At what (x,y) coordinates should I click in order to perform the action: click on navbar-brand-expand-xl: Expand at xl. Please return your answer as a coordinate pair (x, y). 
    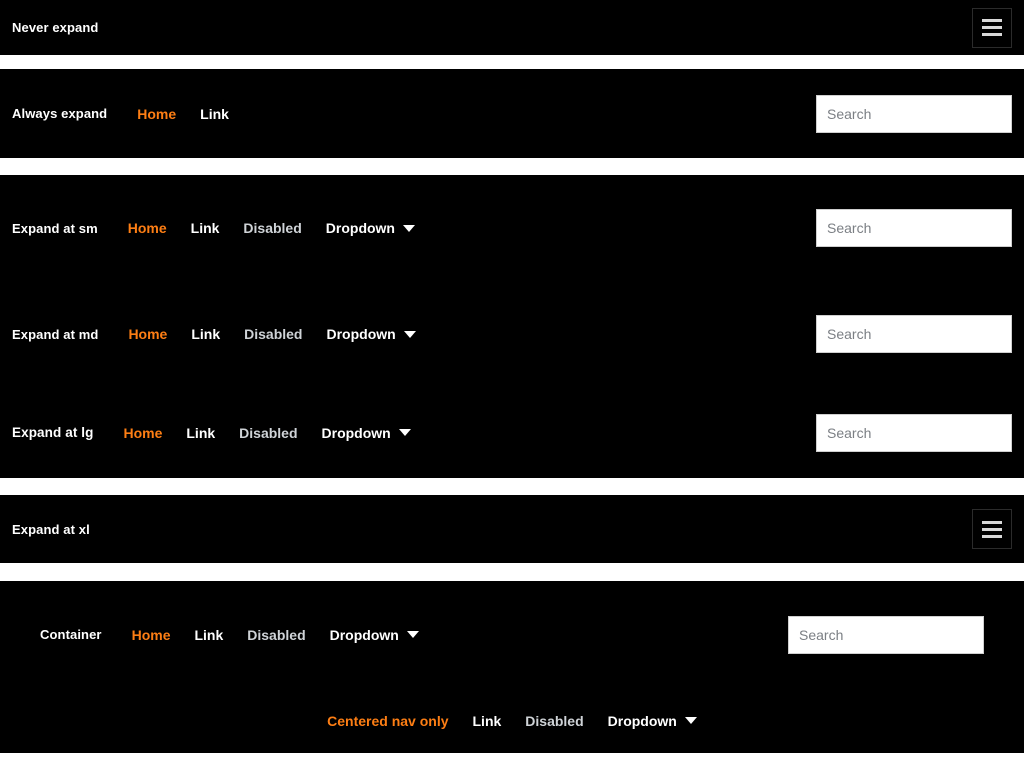
    Looking at the image, I should click on (51, 529).